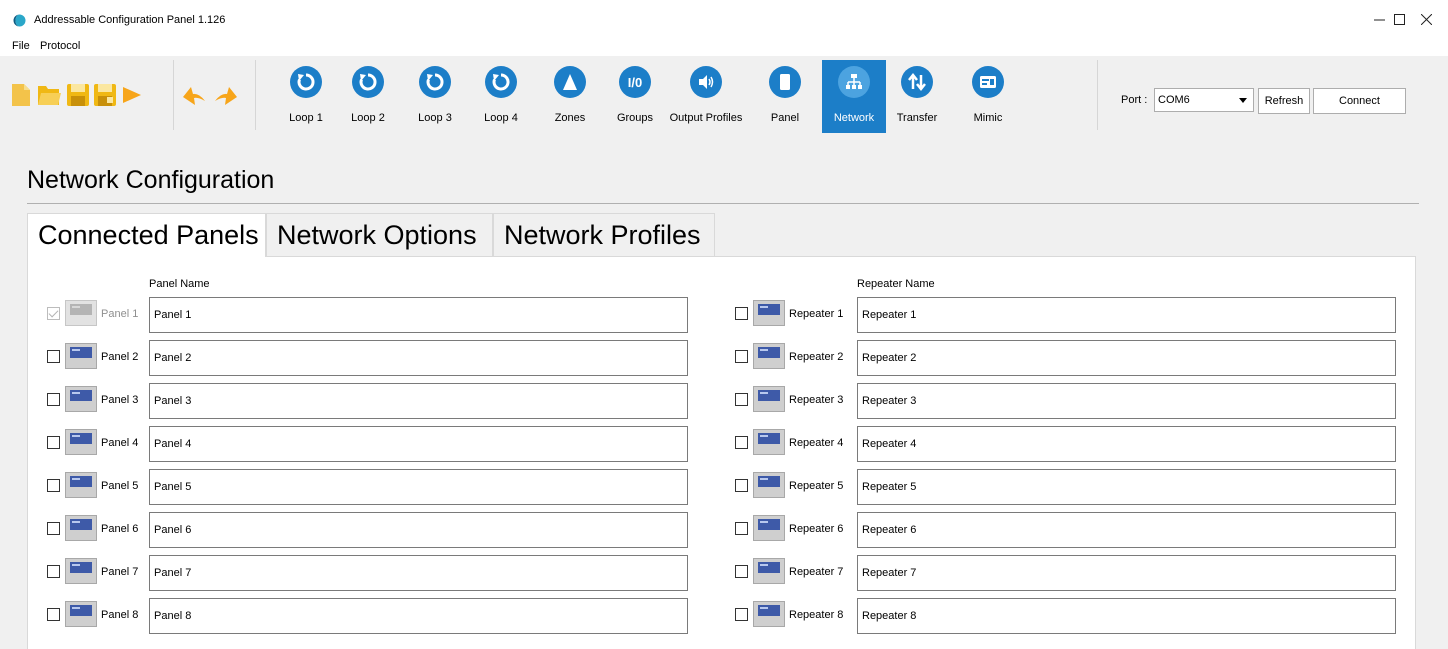 The image size is (1448, 649). Describe the element at coordinates (49, 95) in the screenshot. I see `open-file-icon` at that location.